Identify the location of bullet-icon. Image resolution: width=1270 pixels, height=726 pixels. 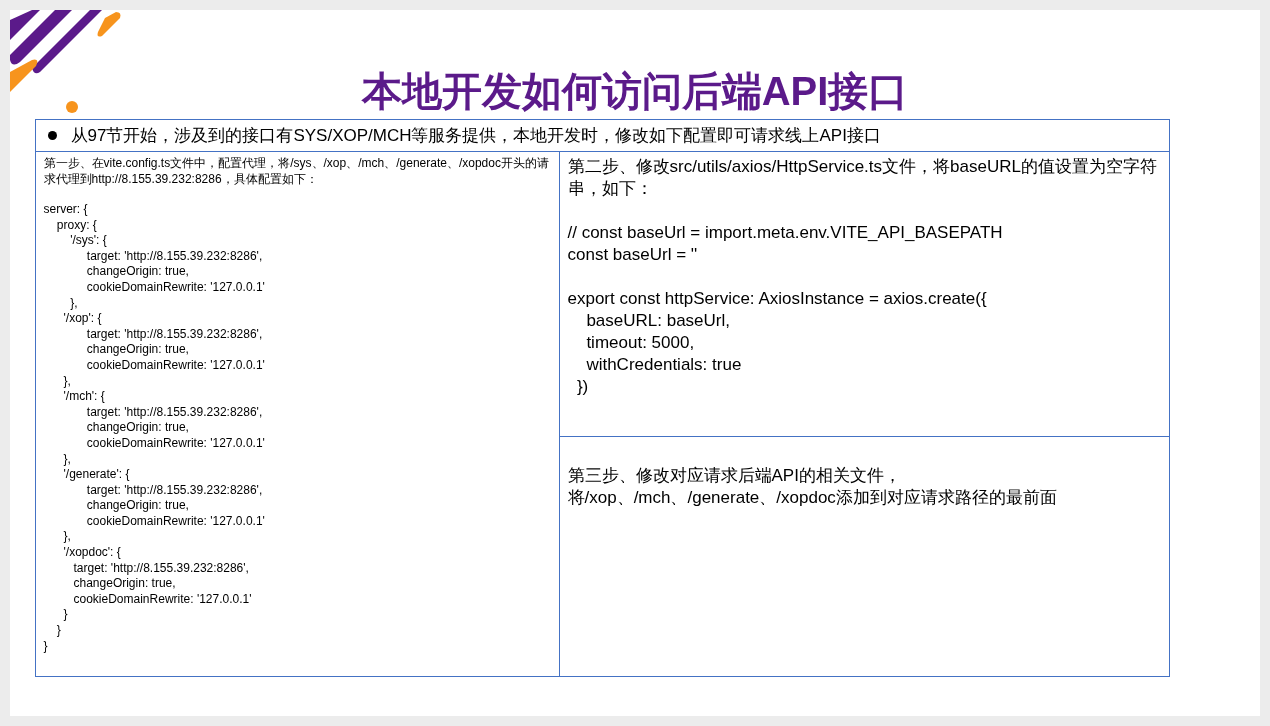
(52, 135).